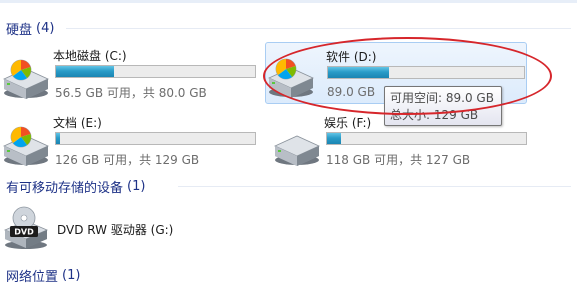 The height and width of the screenshot is (285, 577). Describe the element at coordinates (434, 115) in the screenshot. I see `tooltip-total-size: 总大小: 129 GB` at that location.